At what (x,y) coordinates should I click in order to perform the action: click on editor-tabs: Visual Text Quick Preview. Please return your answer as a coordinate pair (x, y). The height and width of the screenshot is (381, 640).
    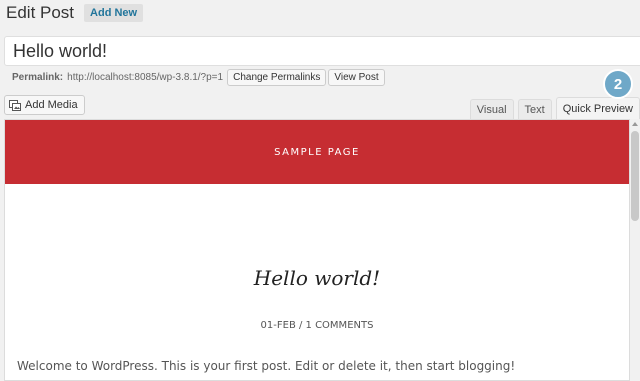
    Looking at the image, I should click on (553, 108).